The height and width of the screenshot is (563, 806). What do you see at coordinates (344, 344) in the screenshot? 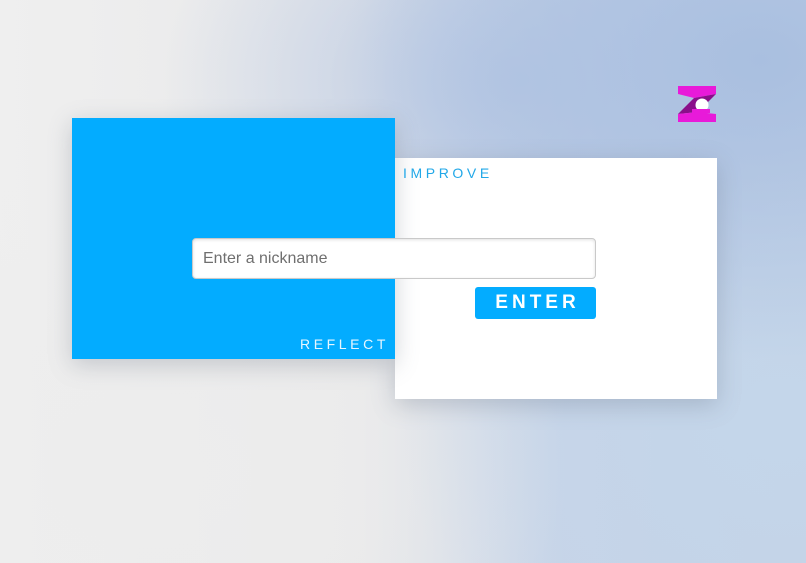
I see `reflect-label: REFLECT` at bounding box center [344, 344].